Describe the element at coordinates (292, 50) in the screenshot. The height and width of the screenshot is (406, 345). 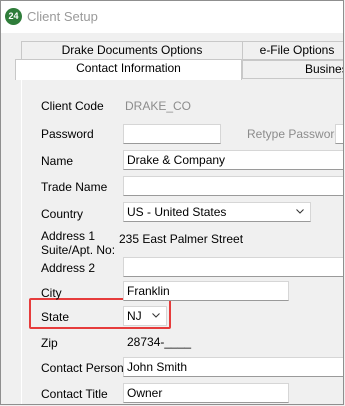
I see `tab-efile-options: e-File Options` at that location.